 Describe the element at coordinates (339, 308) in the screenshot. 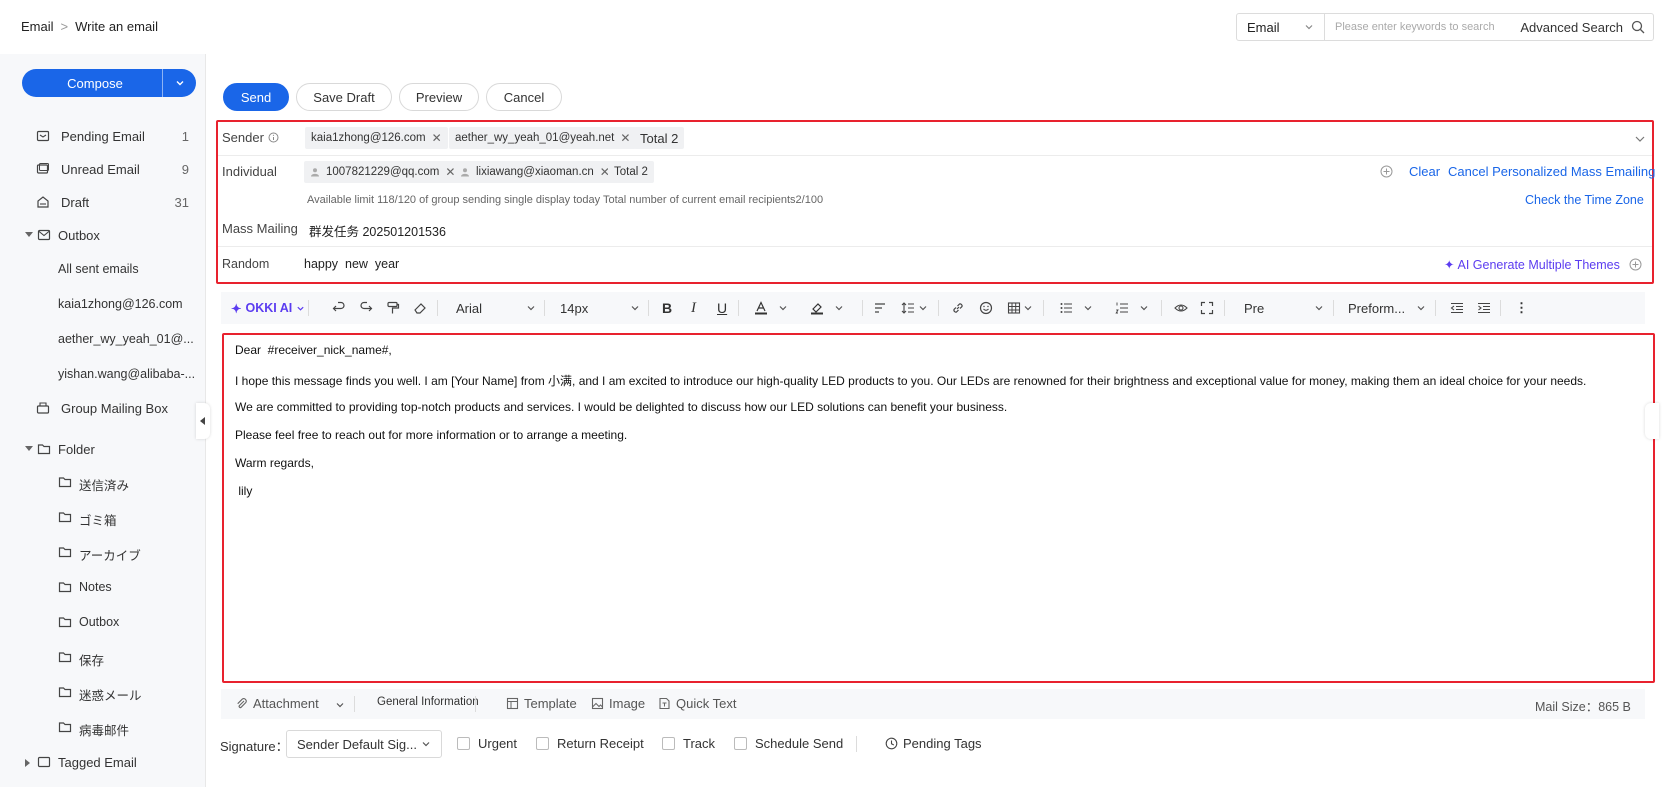

I see `undo-icon` at that location.